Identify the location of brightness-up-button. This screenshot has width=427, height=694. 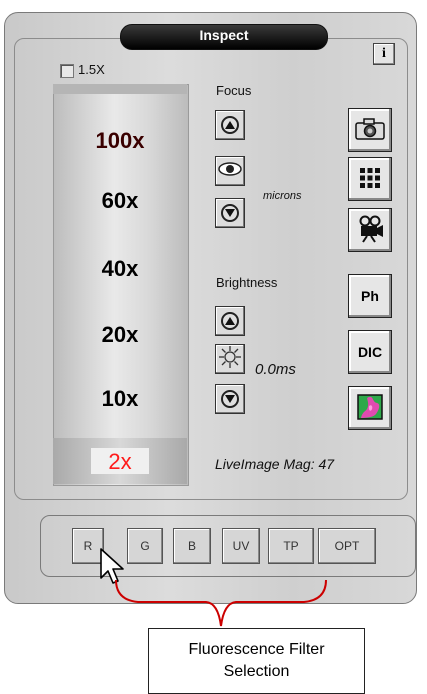
(230, 321).